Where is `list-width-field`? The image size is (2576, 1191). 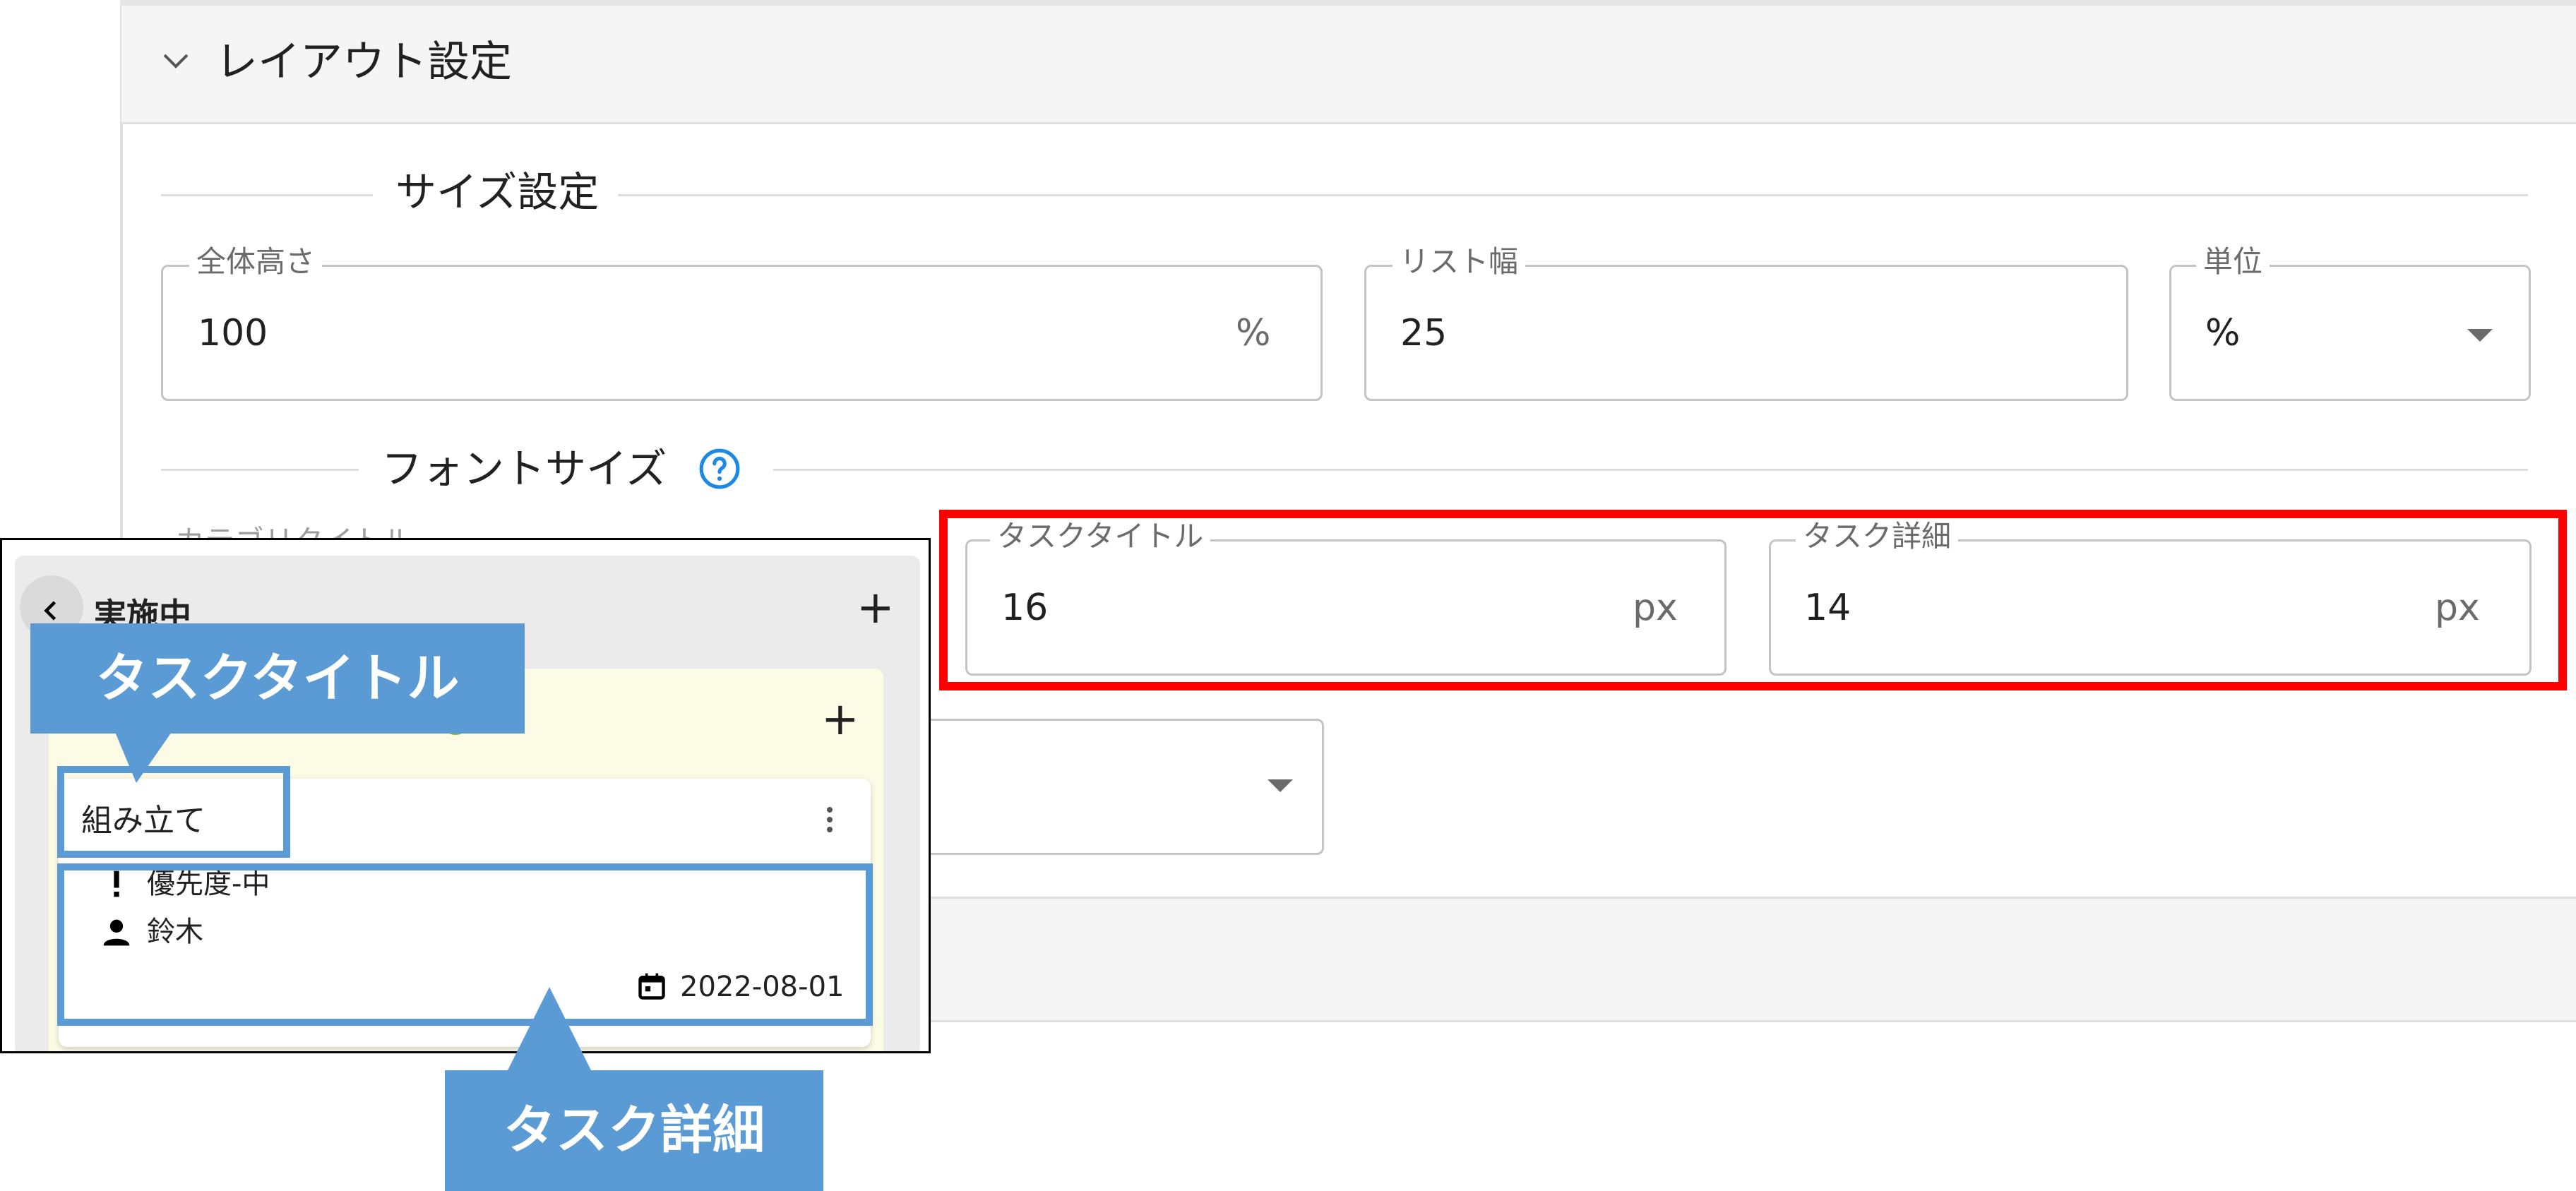 list-width-field is located at coordinates (1746, 333).